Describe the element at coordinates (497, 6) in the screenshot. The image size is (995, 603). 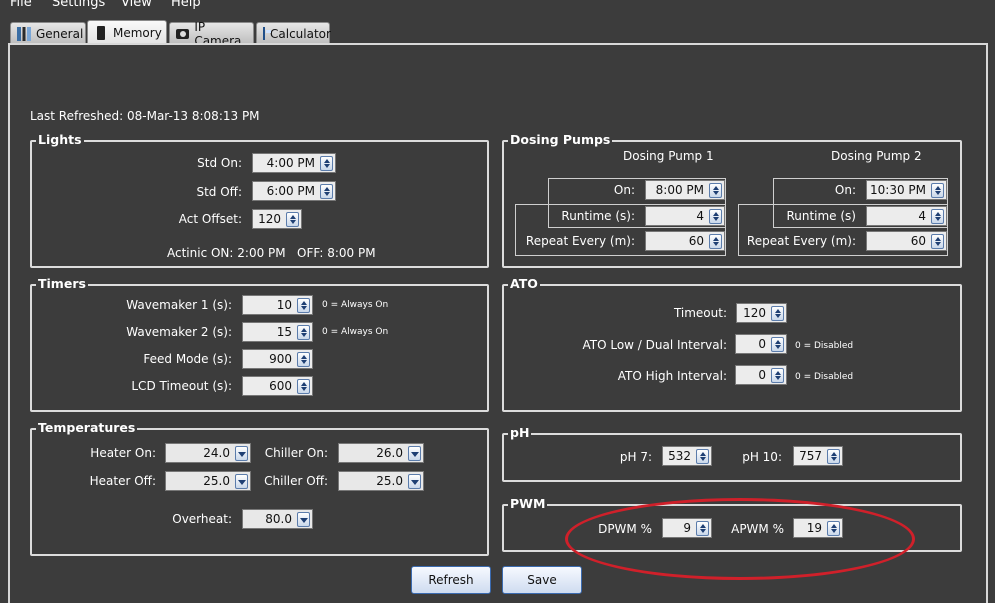
I see `menu-bar: File Settings View Help` at that location.